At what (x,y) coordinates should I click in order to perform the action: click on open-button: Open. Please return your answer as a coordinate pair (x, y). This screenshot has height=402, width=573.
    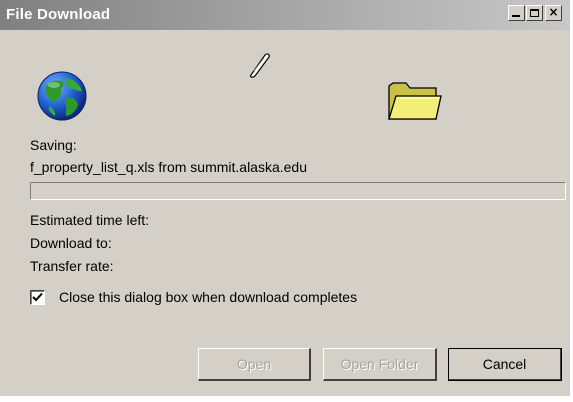
    Looking at the image, I should click on (254, 364).